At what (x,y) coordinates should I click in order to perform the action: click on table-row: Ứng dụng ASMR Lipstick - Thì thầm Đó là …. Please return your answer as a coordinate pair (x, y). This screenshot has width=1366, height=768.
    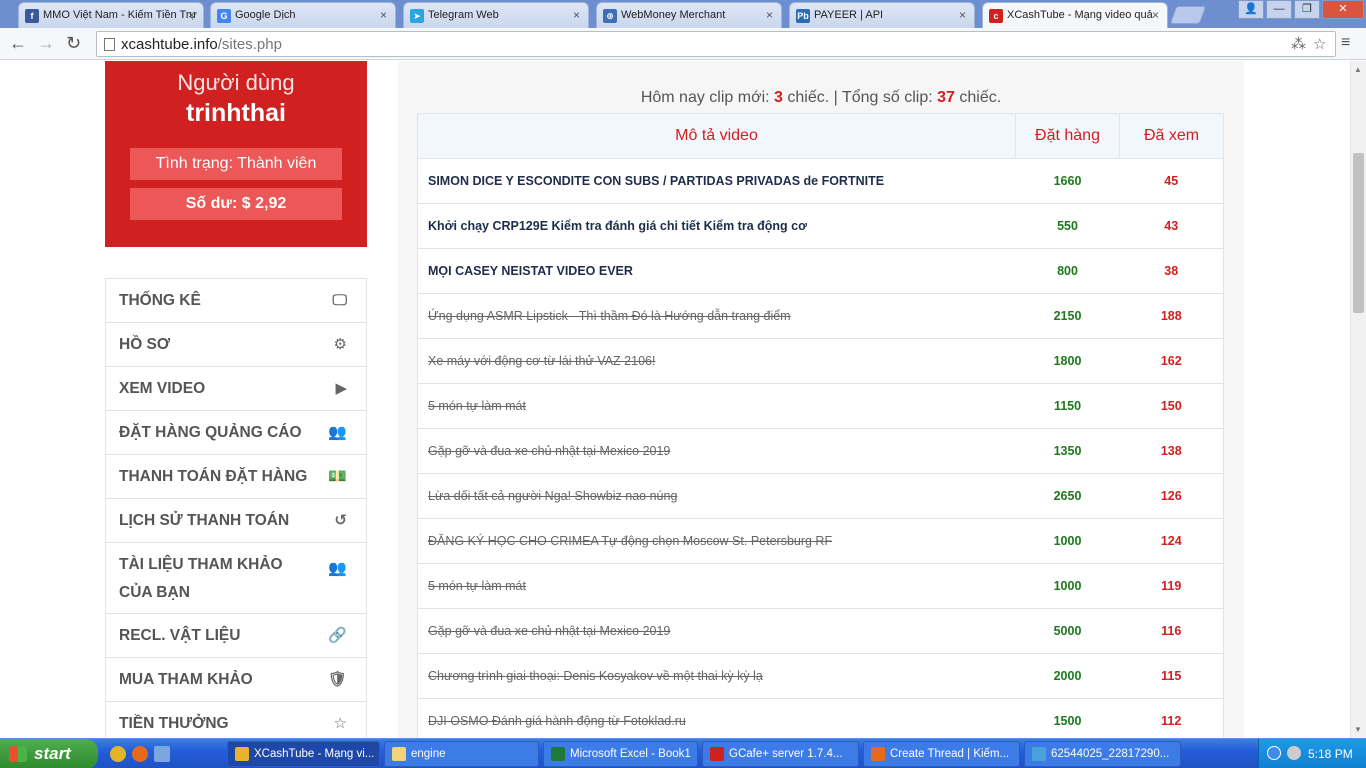
    Looking at the image, I should click on (820, 316).